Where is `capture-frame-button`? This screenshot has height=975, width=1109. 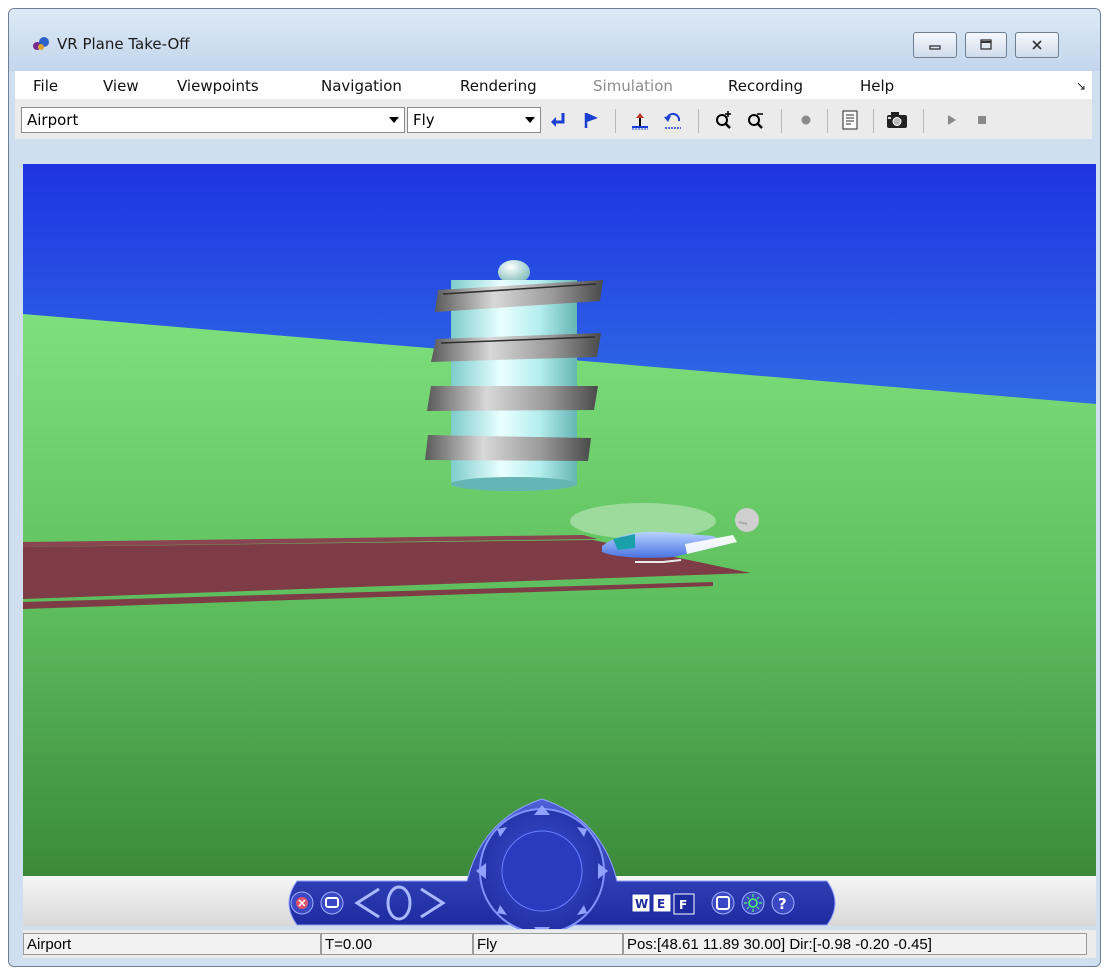 capture-frame-button is located at coordinates (850, 120).